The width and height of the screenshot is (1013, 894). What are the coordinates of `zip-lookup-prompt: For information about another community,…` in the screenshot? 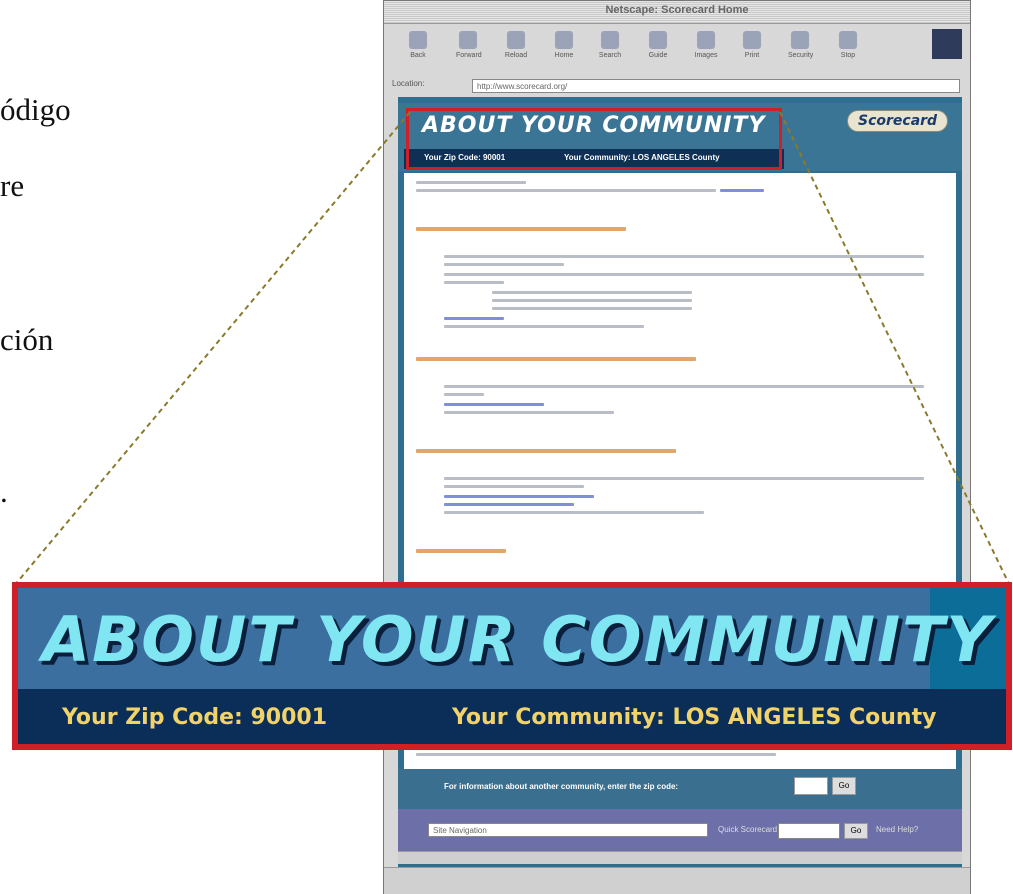 It's located at (561, 786).